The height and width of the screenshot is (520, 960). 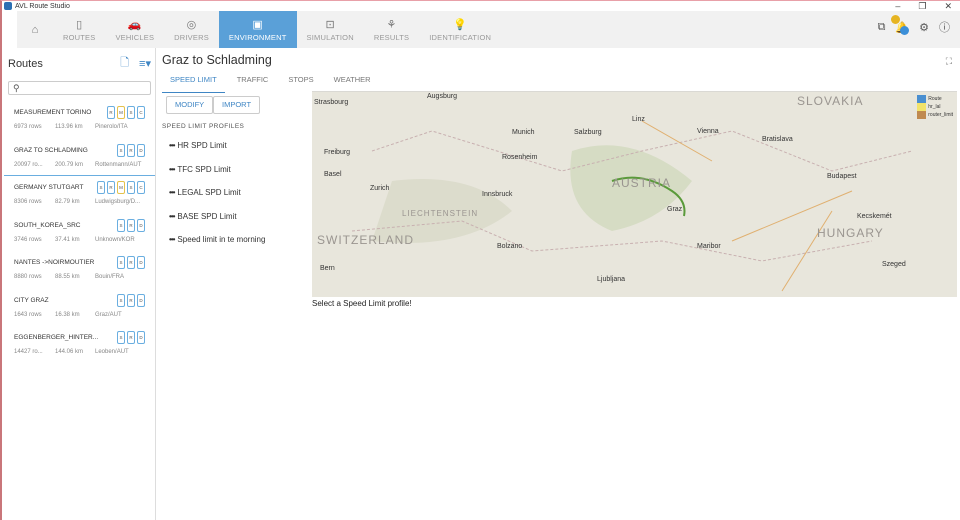 What do you see at coordinates (69, 164) in the screenshot?
I see `route-distance: 200.79 km` at bounding box center [69, 164].